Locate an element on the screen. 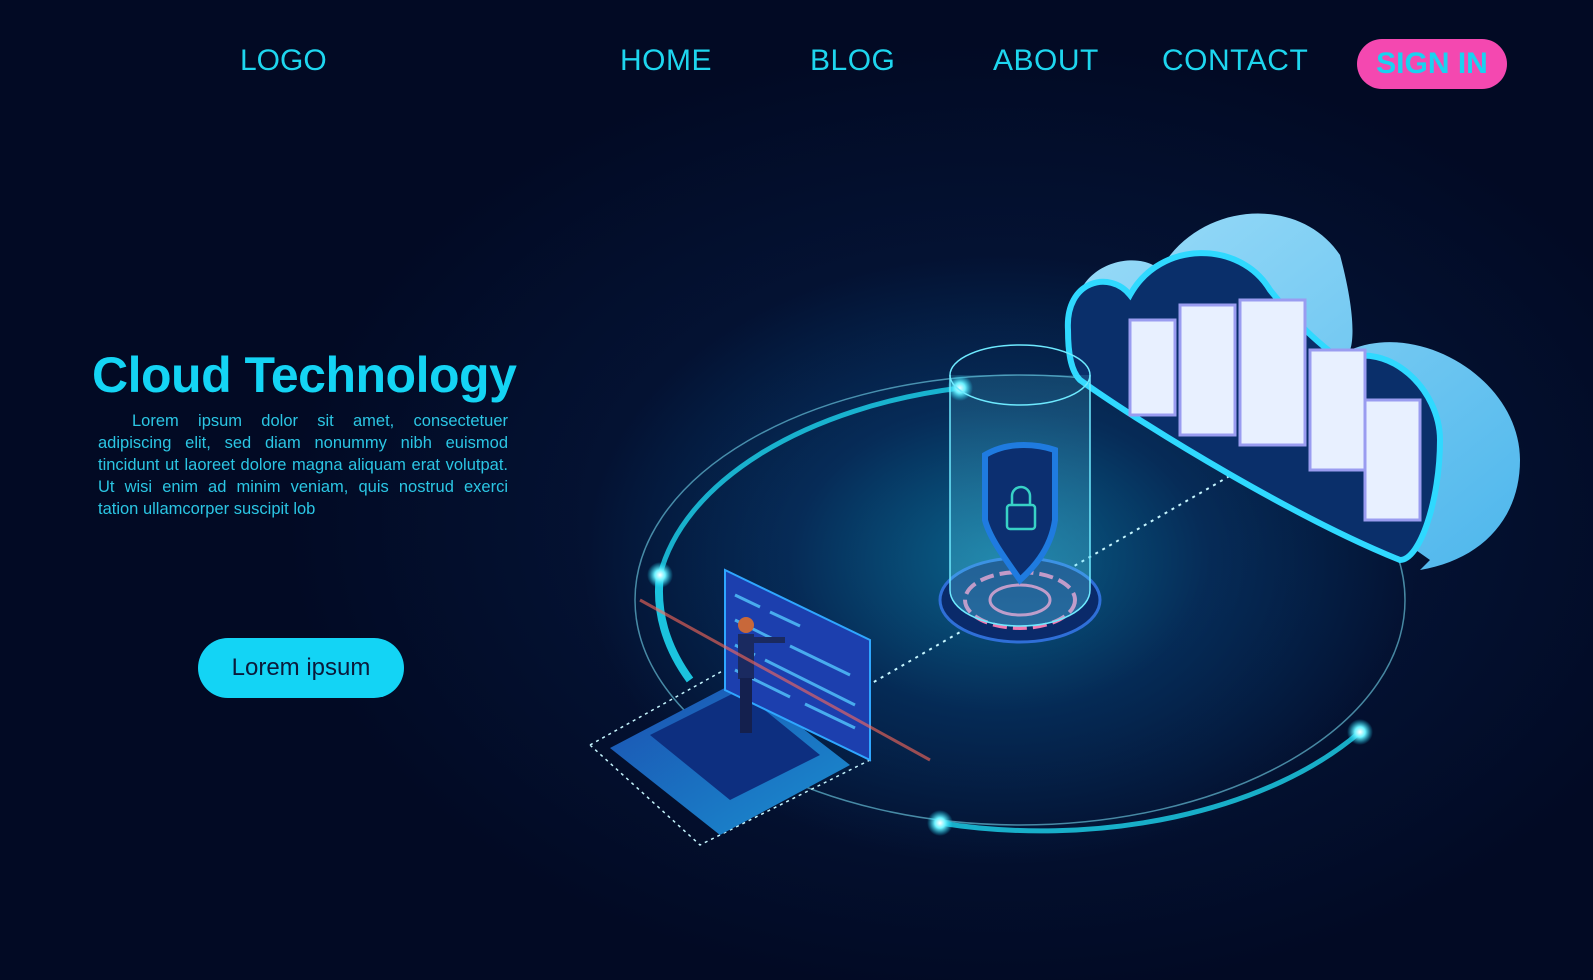 The image size is (1593, 980). laptop-icon is located at coordinates (759, 707).